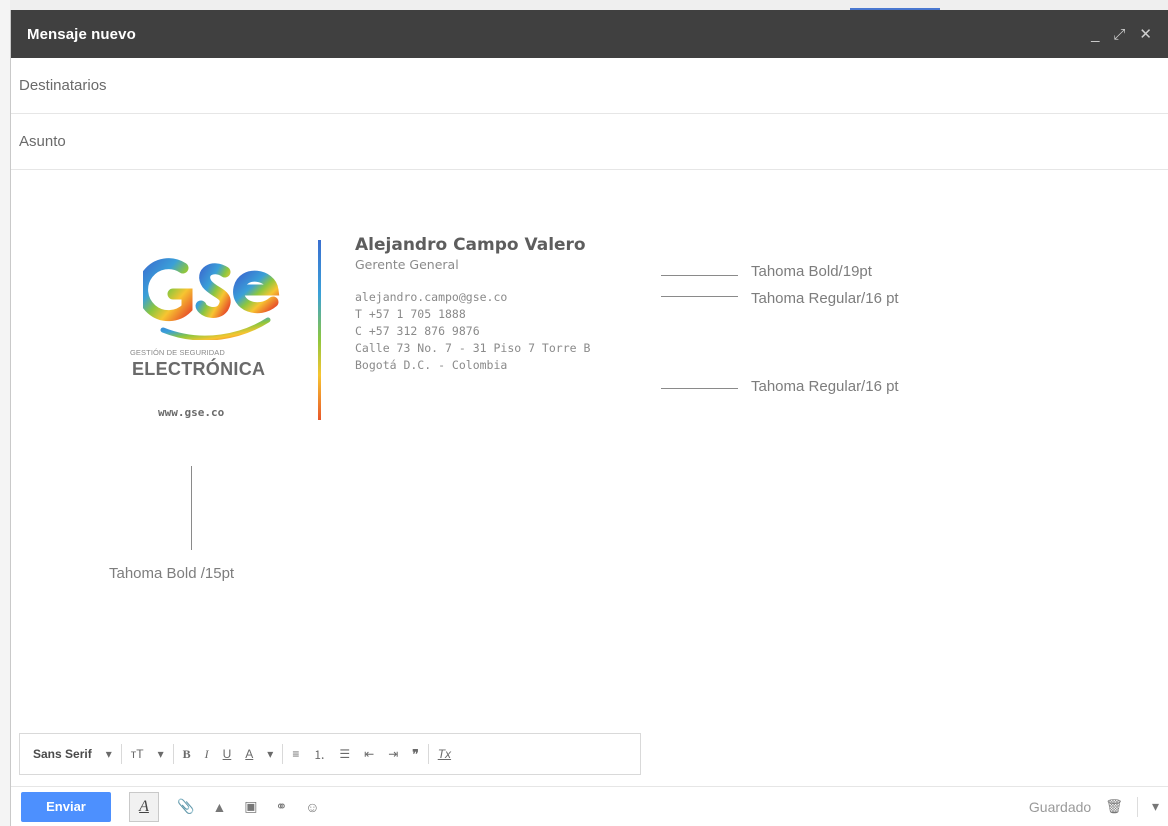 This screenshot has width=1168, height=826. Describe the element at coordinates (185, 806) in the screenshot. I see `attach-icon: 📎` at that location.